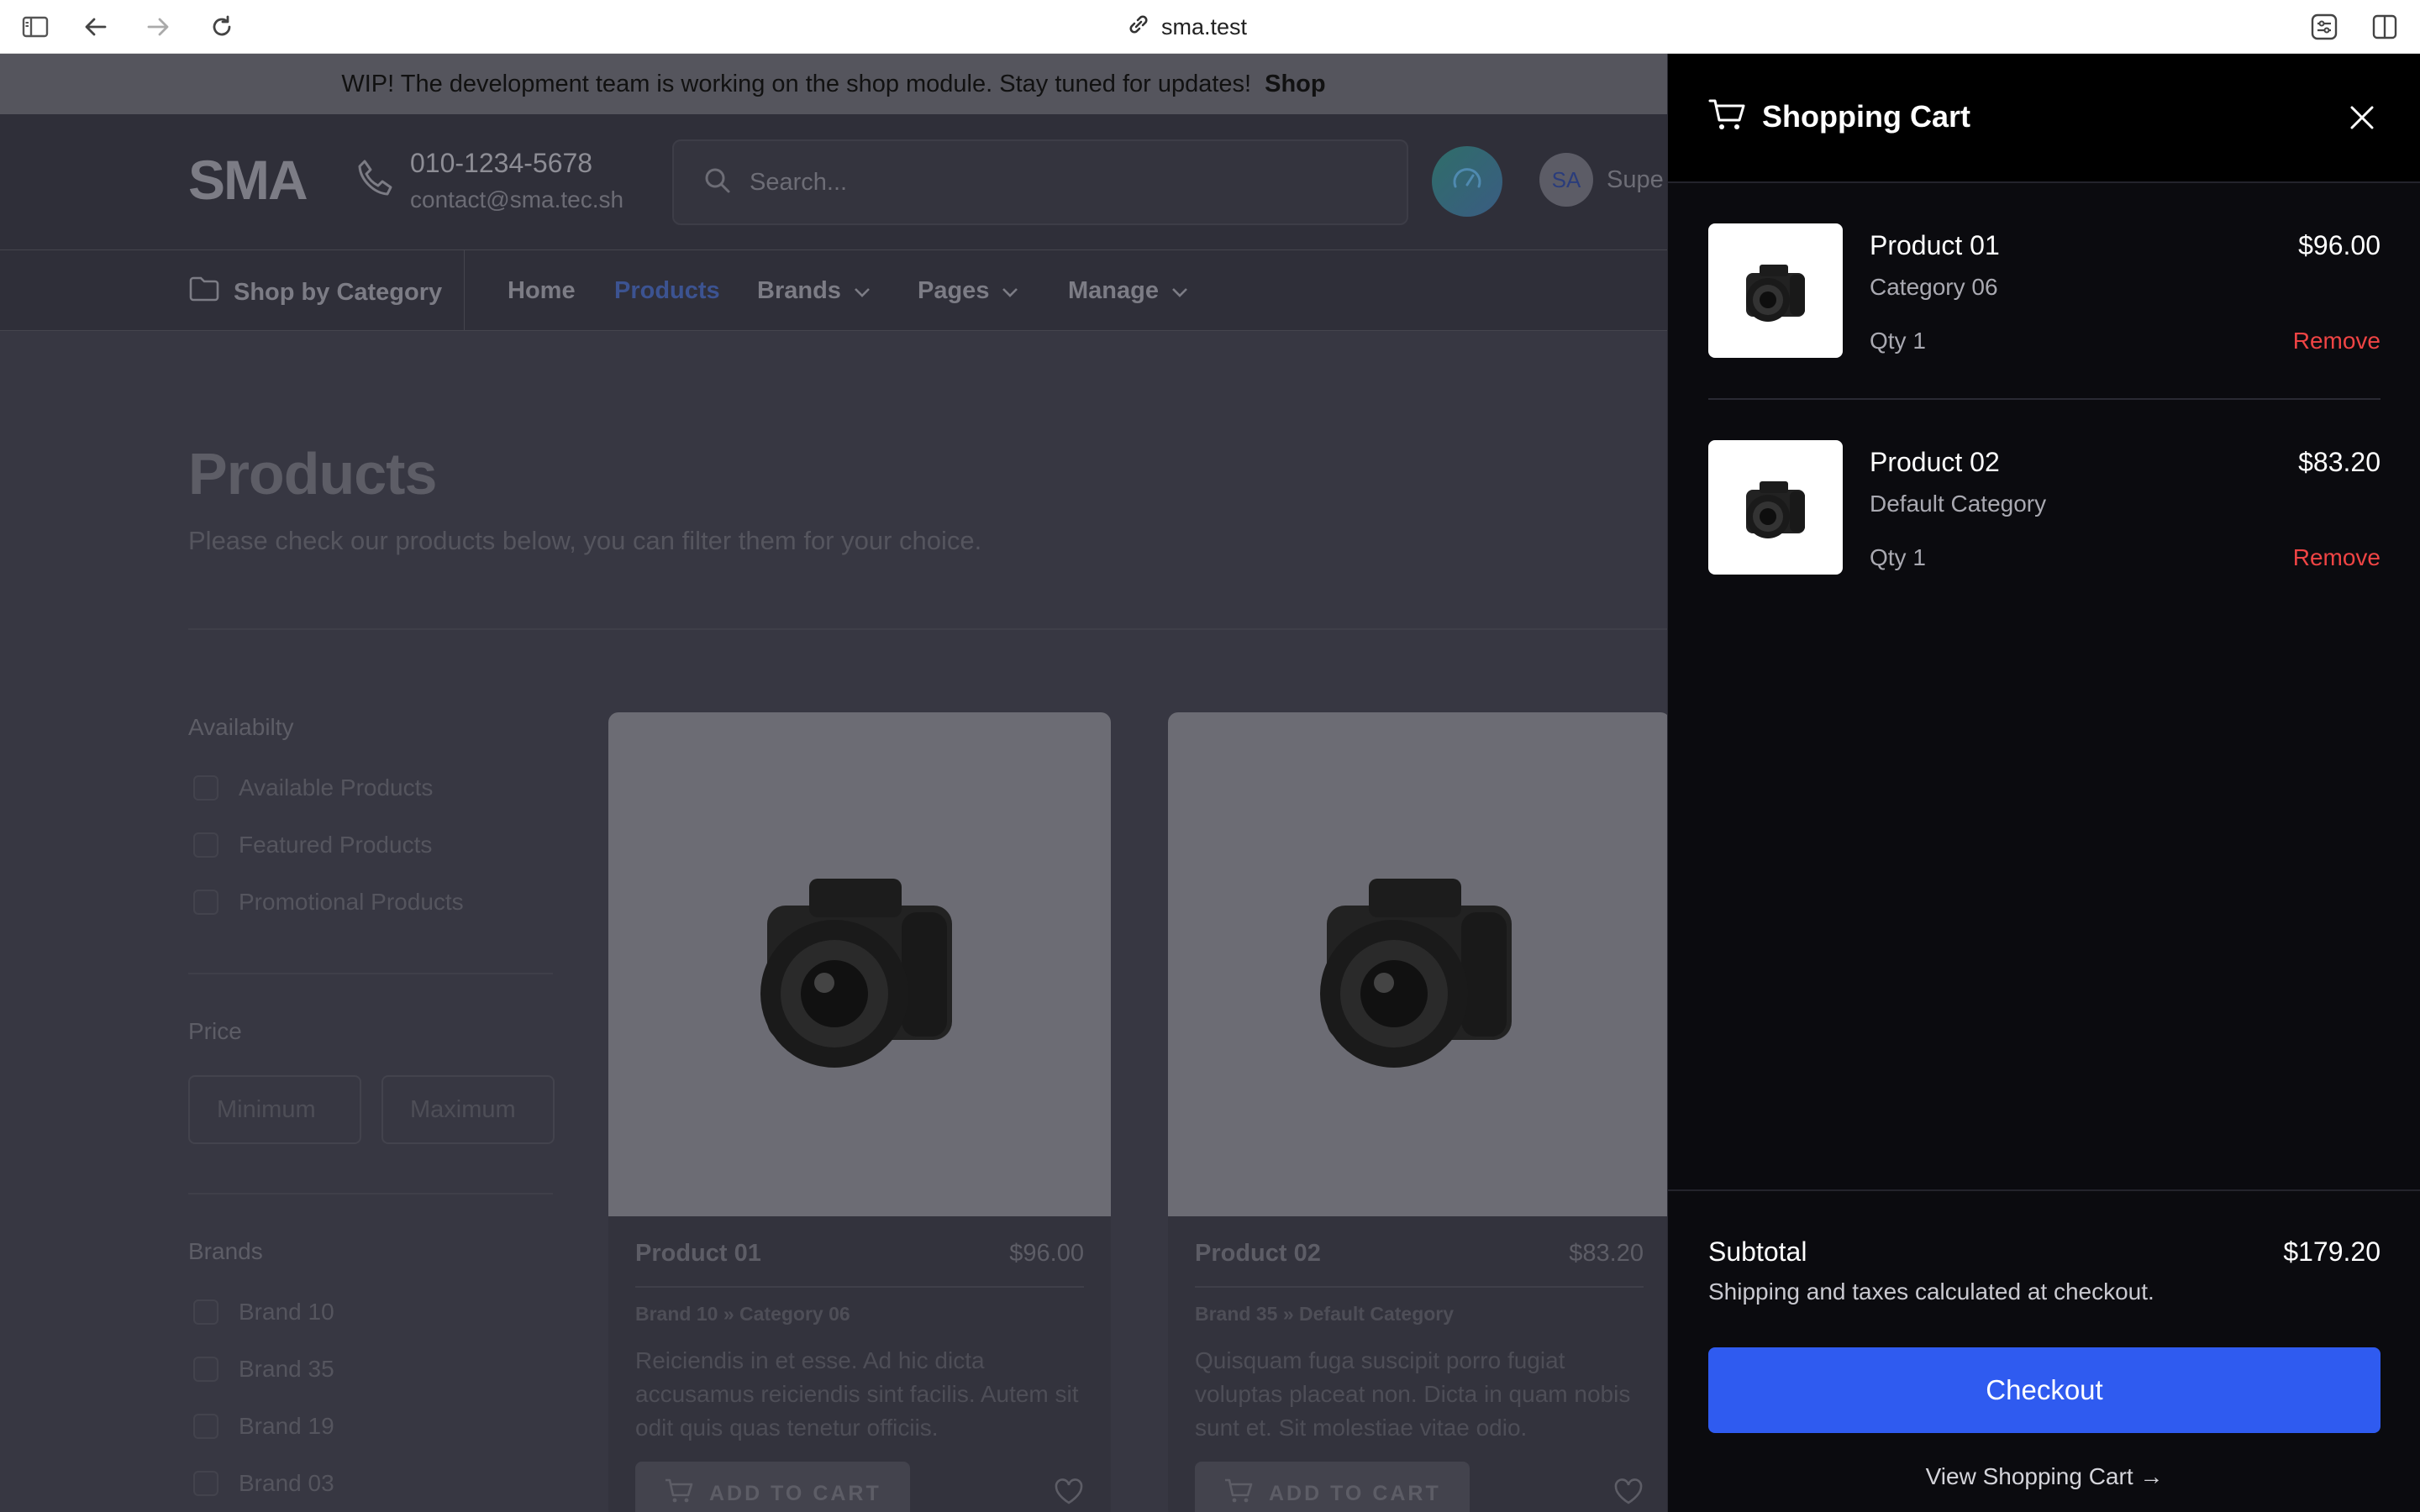 The image size is (2420, 1512). Describe the element at coordinates (1258, 1254) in the screenshot. I see `product-name: Product 02` at that location.